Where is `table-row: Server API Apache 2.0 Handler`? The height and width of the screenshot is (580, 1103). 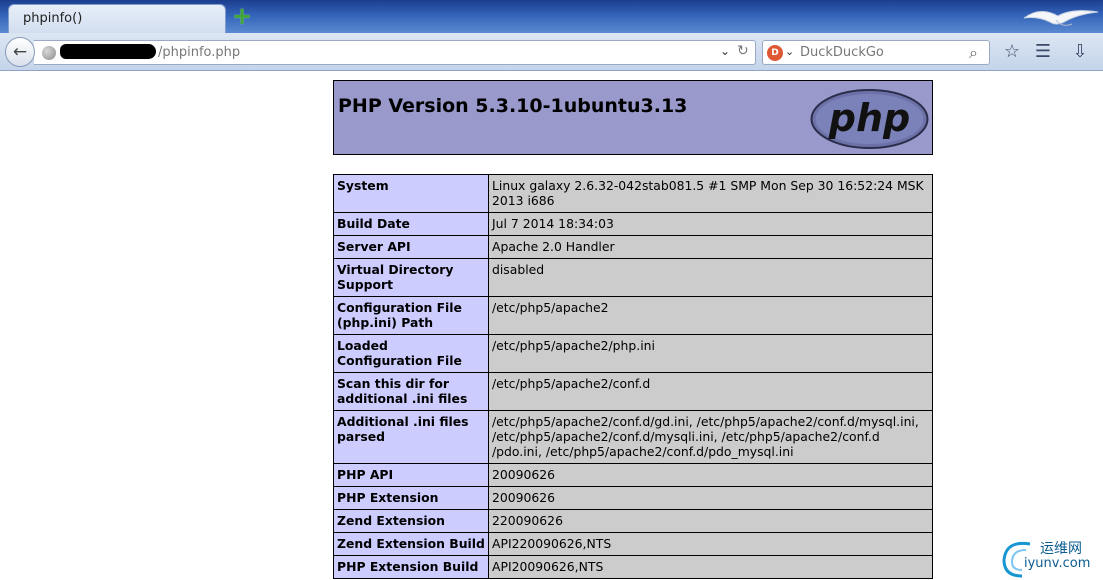
table-row: Server API Apache 2.0 Handler is located at coordinates (633, 247).